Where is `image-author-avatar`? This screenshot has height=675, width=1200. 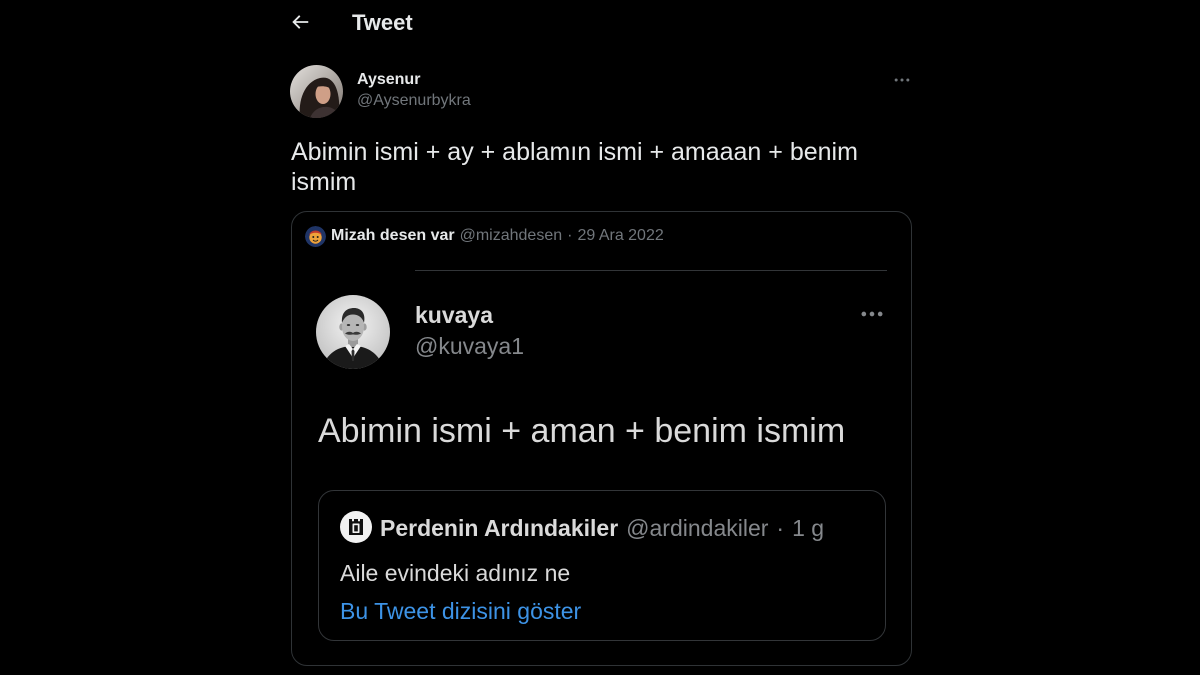 image-author-avatar is located at coordinates (353, 332).